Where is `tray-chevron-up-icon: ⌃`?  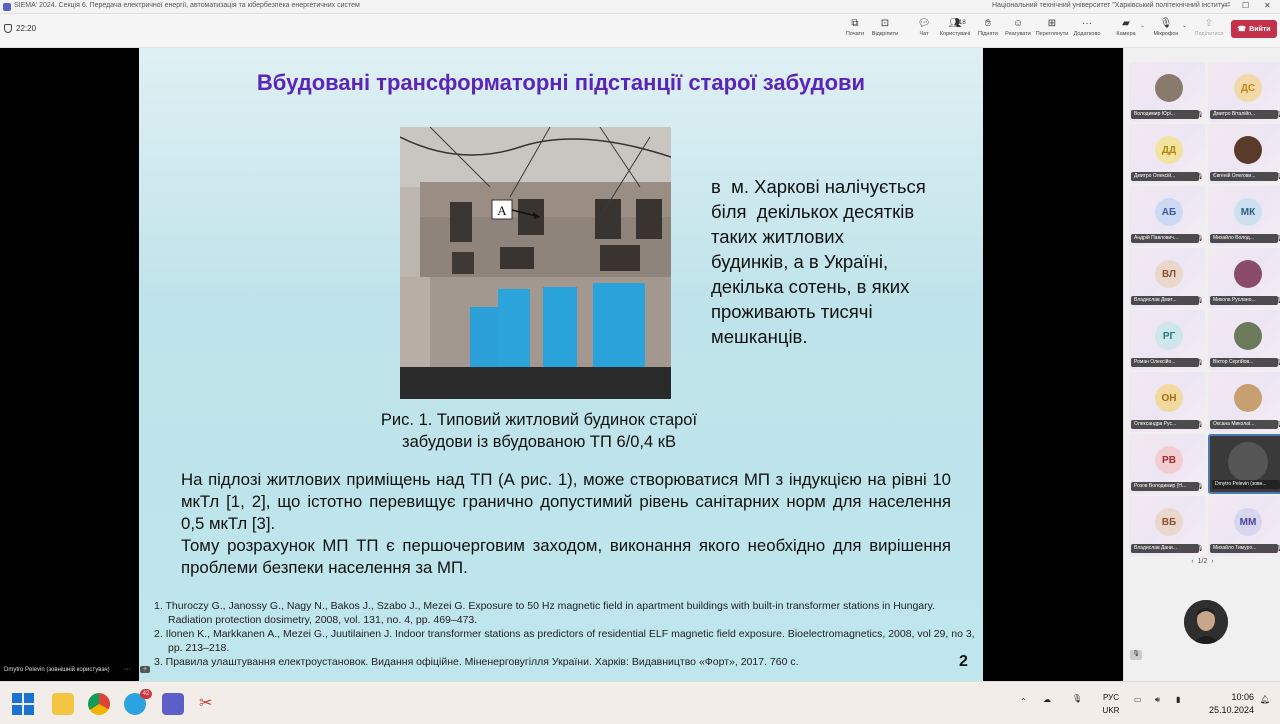 tray-chevron-up-icon: ⌃ is located at coordinates (1023, 701).